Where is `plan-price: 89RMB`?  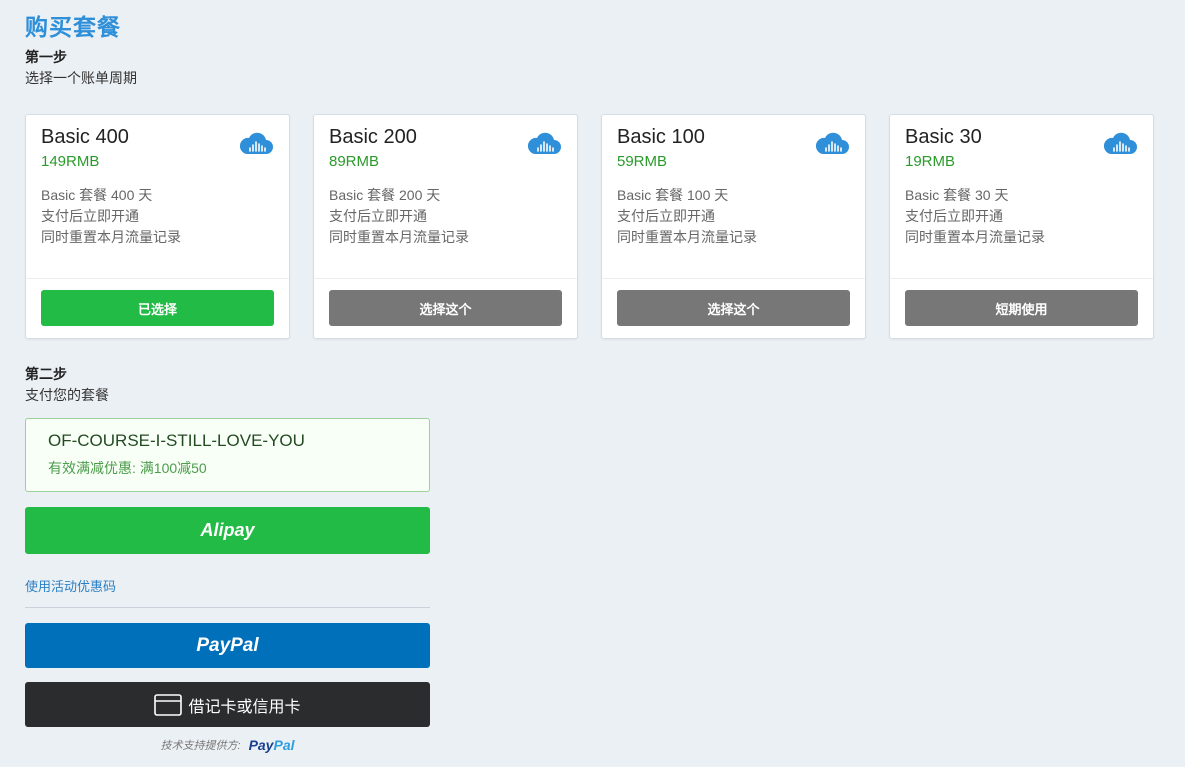
plan-price: 89RMB is located at coordinates (354, 161).